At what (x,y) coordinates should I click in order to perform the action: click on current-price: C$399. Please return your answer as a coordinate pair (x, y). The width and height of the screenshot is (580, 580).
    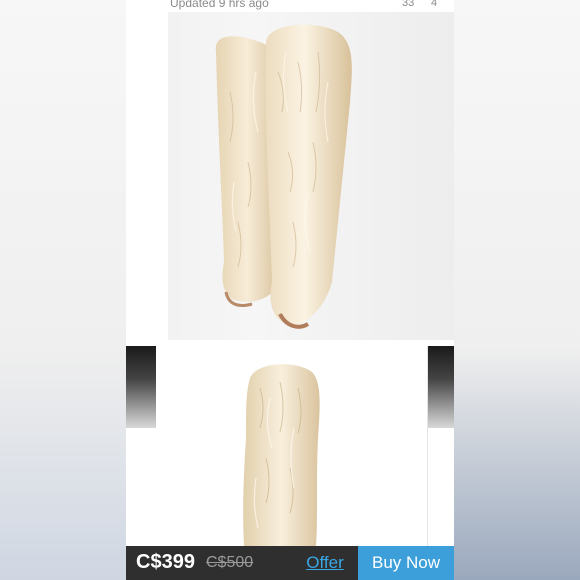
    Looking at the image, I should click on (165, 562).